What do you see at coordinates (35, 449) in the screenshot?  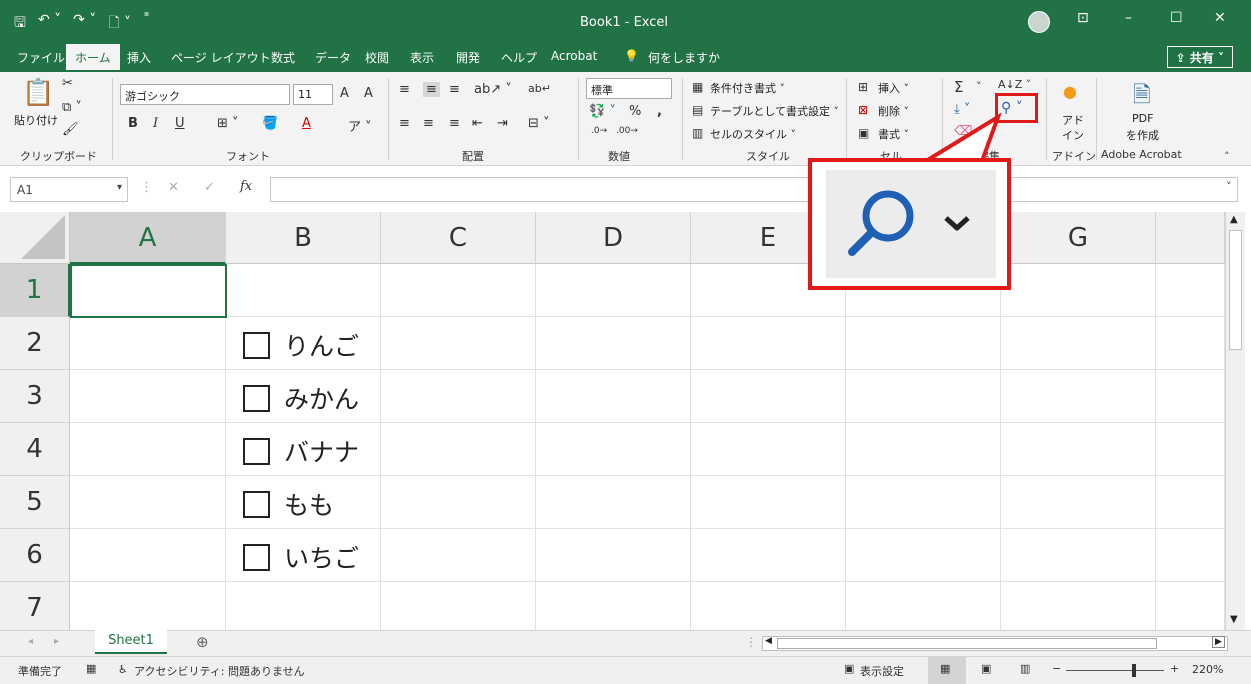 I see `row-header-4: 4` at bounding box center [35, 449].